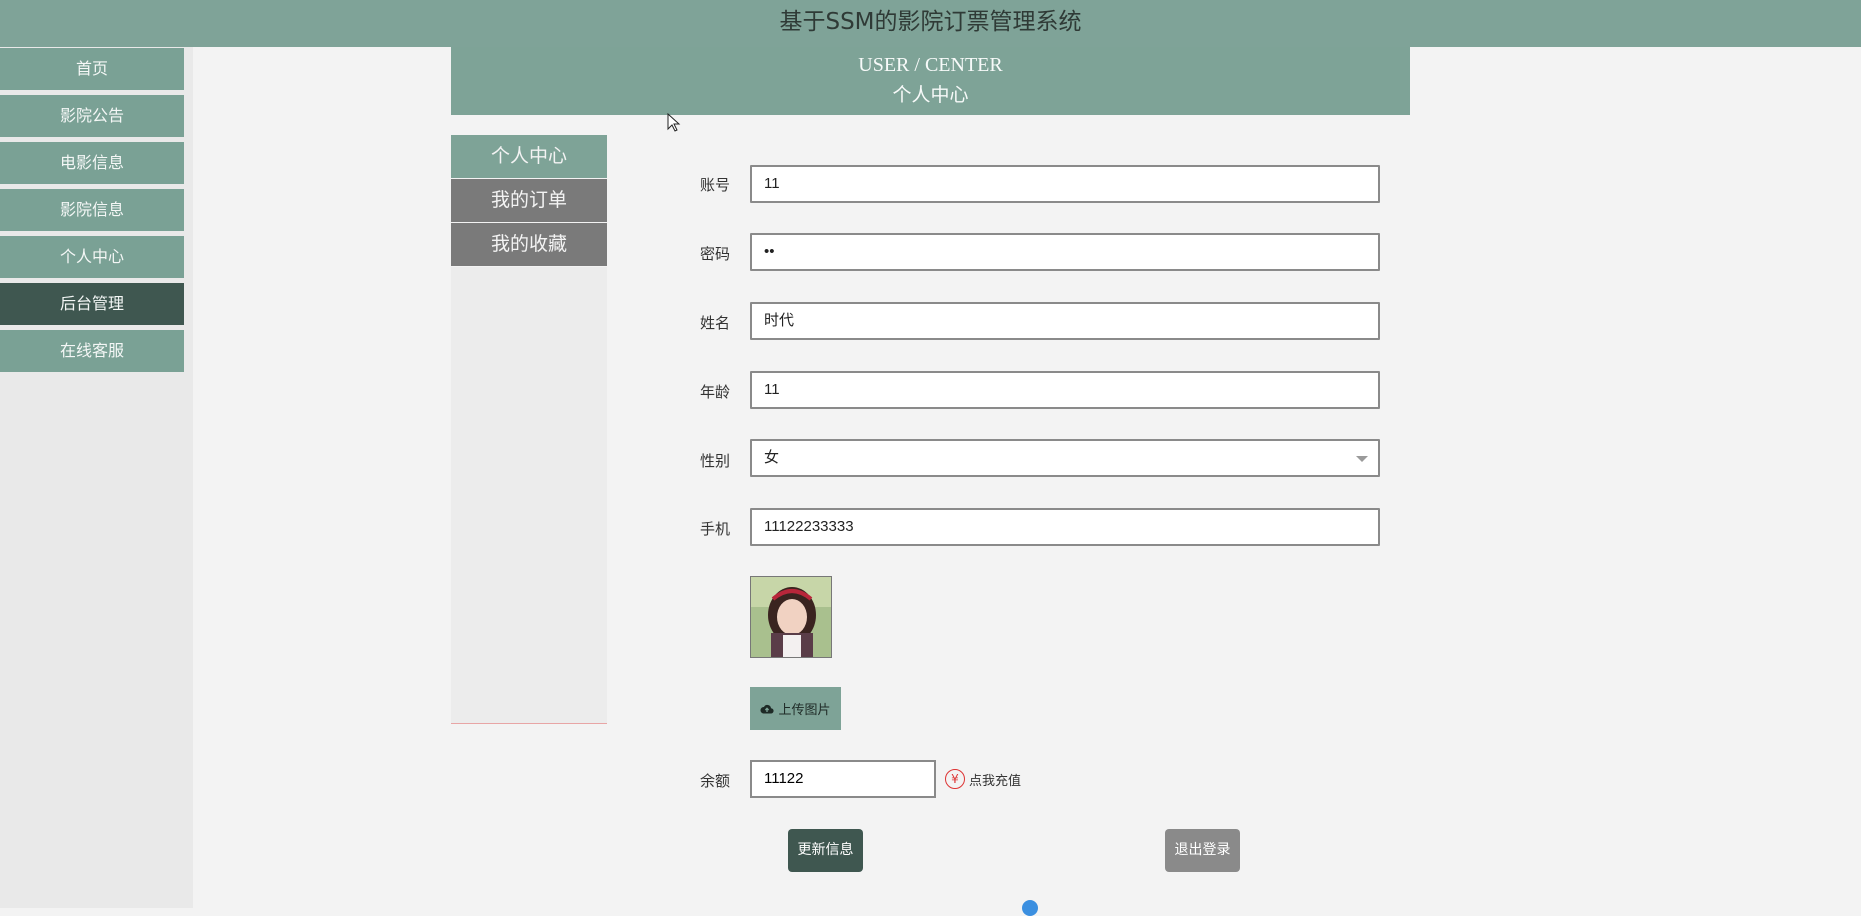 The image size is (1861, 916). What do you see at coordinates (930, 65) in the screenshot?
I see `page-title-en: USER / CENTER` at bounding box center [930, 65].